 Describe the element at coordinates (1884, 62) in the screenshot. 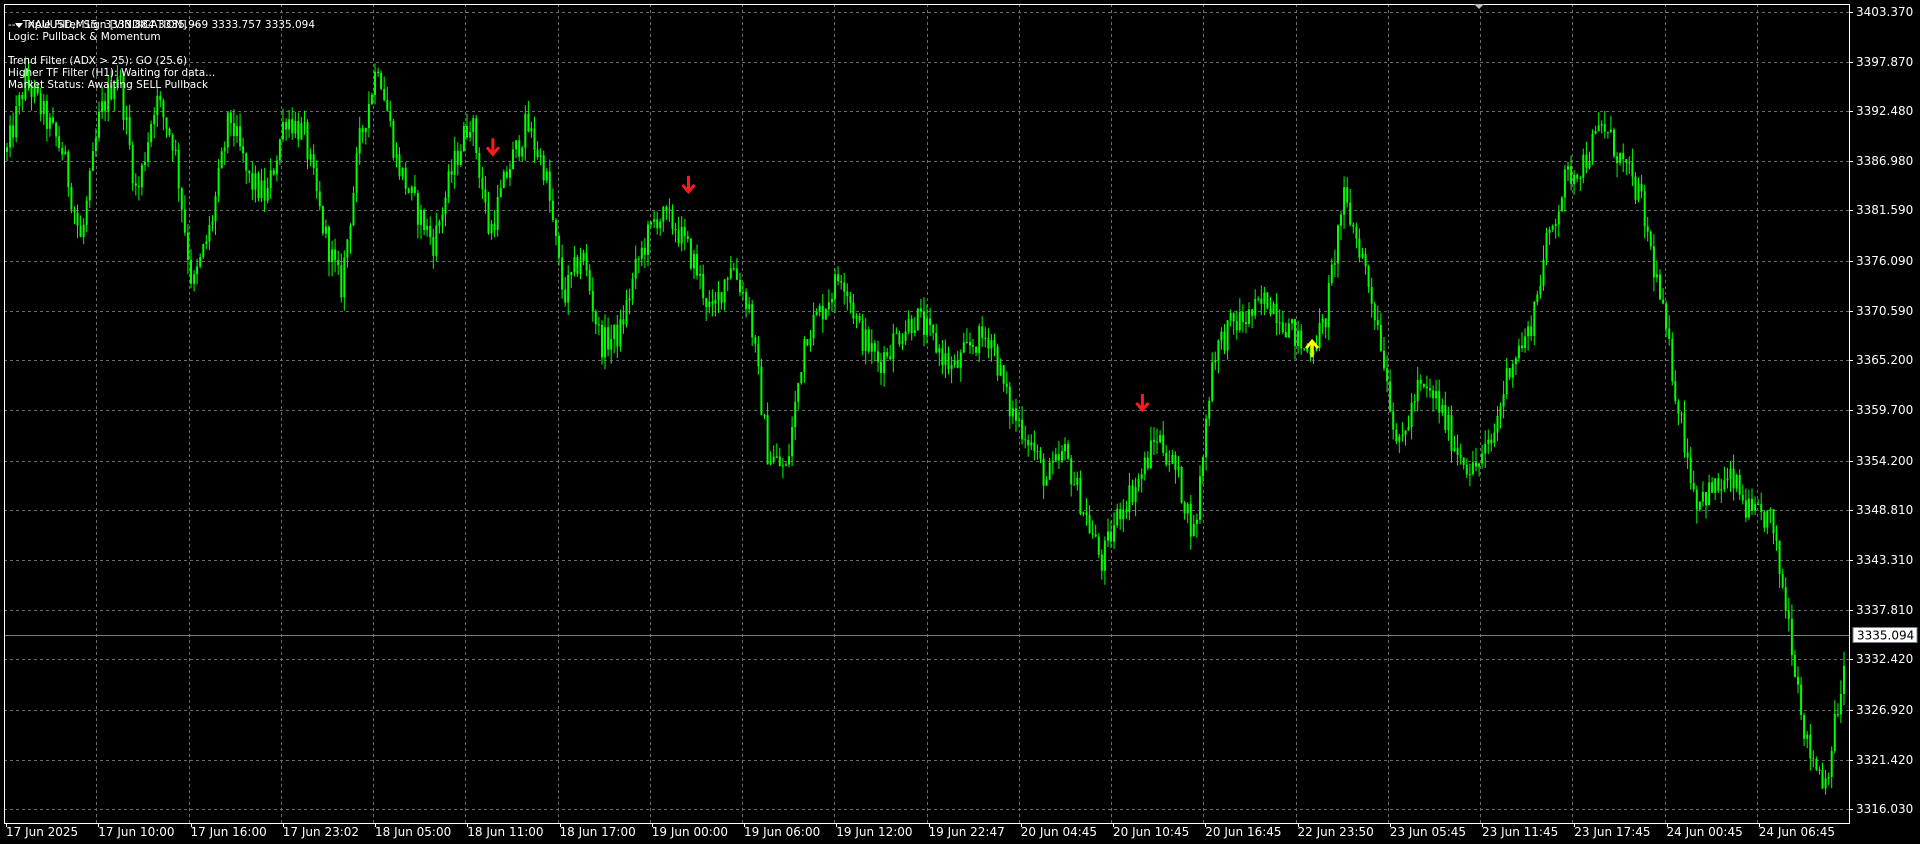

I see `y-tick-label: 3397.870` at that location.